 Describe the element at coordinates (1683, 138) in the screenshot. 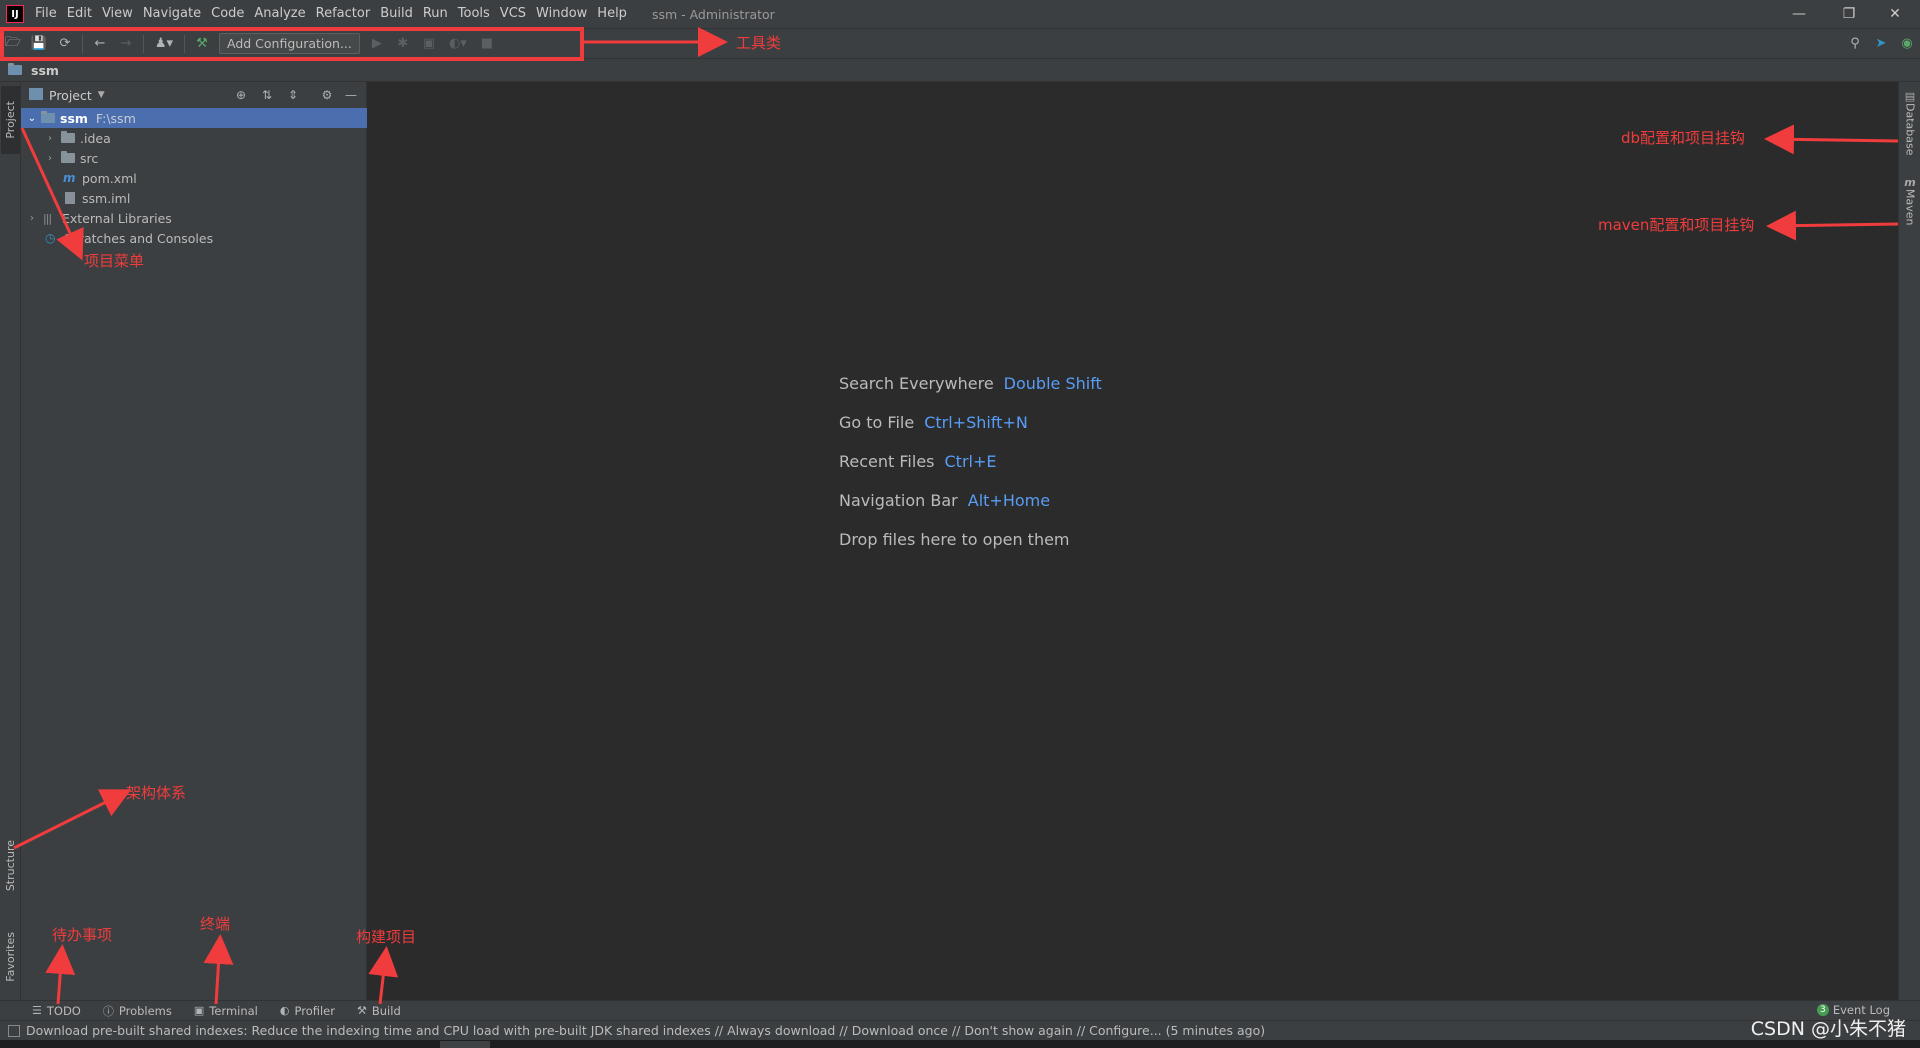

I see `annotation-database: db配置和项目挂钩` at that location.